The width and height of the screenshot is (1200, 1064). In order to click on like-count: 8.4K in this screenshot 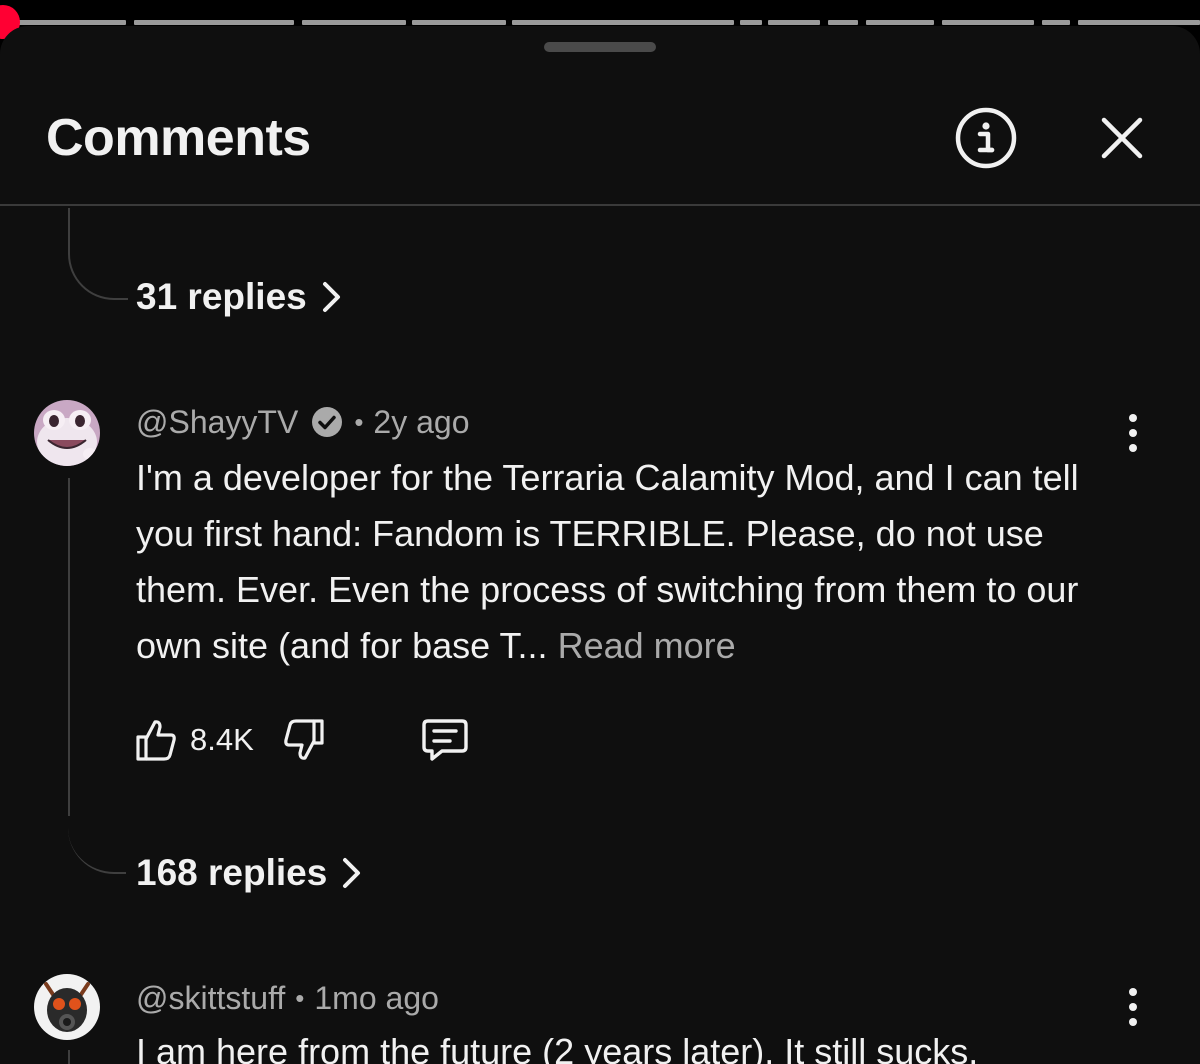, I will do `click(222, 739)`.